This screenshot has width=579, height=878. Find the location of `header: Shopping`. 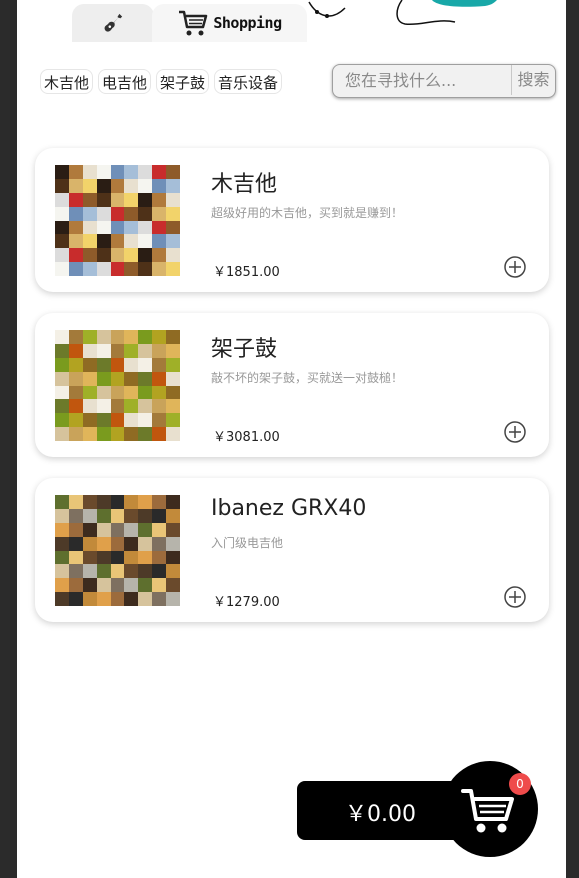

header: Shopping is located at coordinates (291, 21).